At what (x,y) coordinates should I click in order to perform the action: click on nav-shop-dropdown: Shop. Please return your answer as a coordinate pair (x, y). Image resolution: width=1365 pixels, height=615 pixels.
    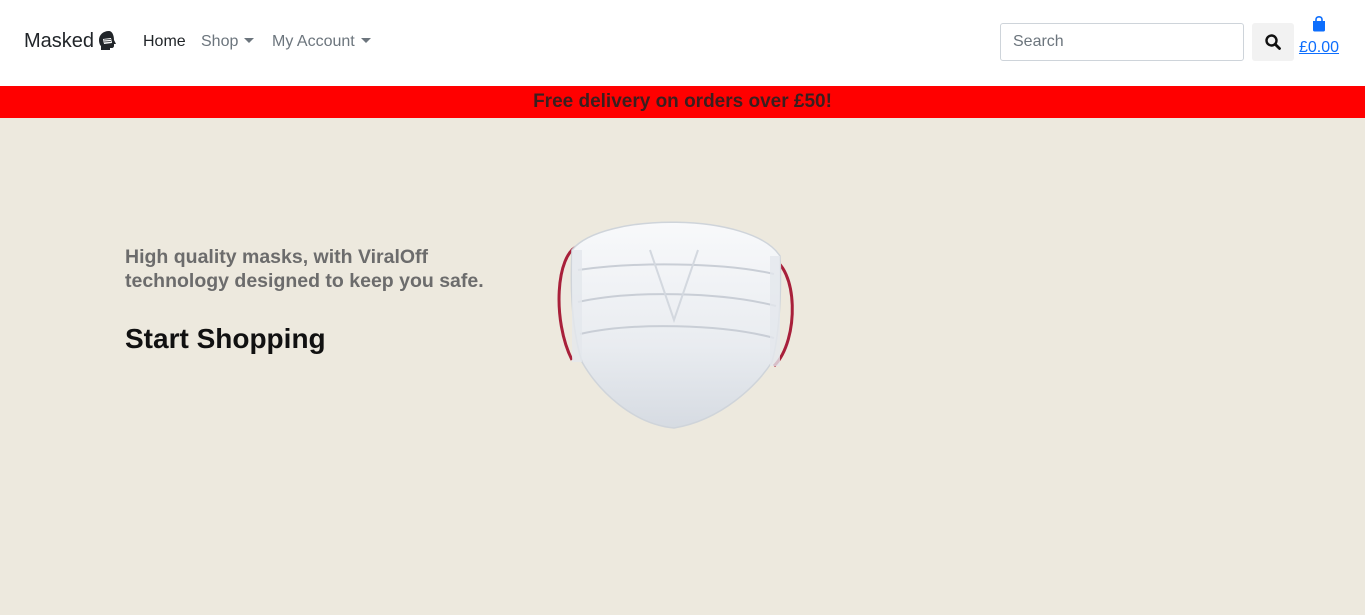
    Looking at the image, I should click on (228, 41).